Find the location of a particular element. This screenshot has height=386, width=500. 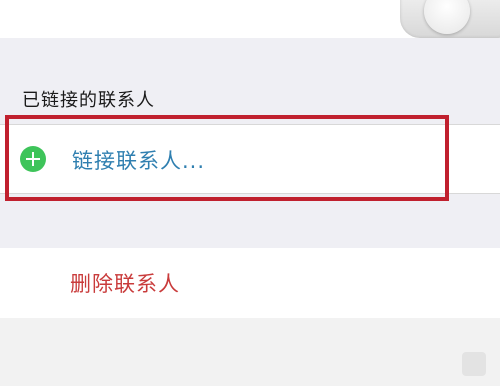

watermark-icon is located at coordinates (474, 364).